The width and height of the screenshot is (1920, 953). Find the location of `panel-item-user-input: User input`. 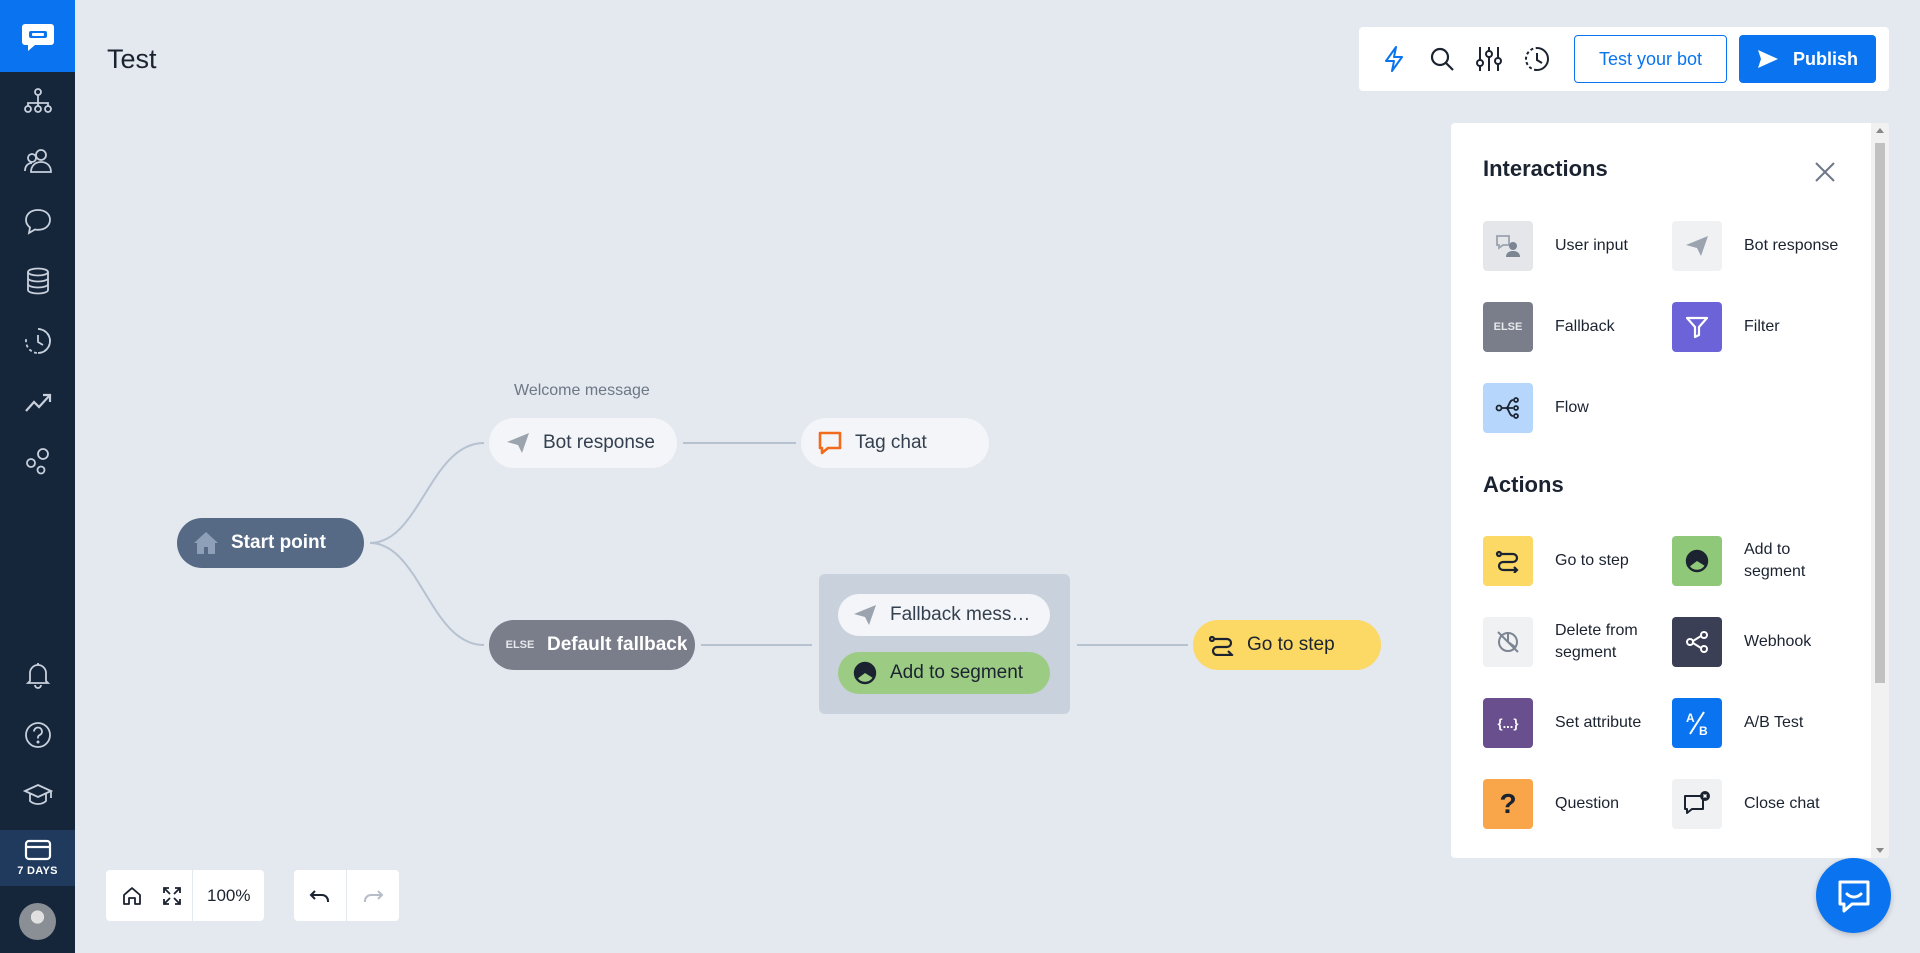

panel-item-user-input: User input is located at coordinates (1573, 246).